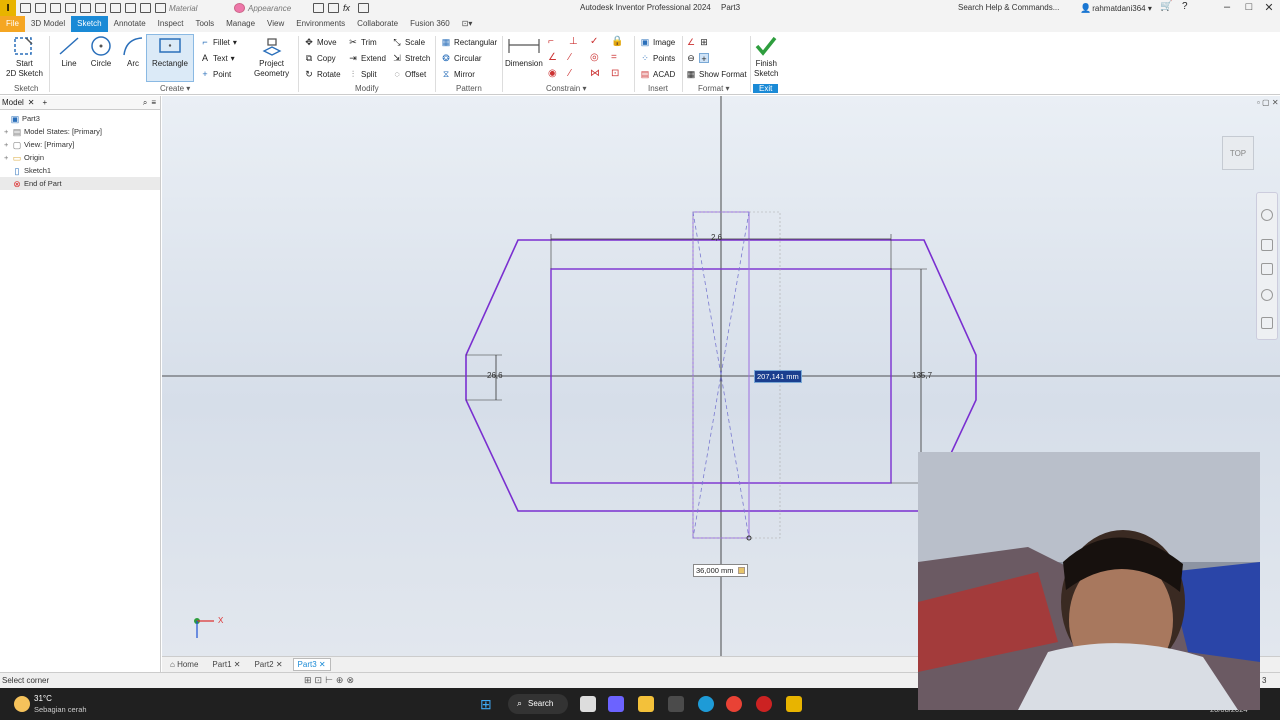 This screenshot has height=720, width=1280. Describe the element at coordinates (720, 570) in the screenshot. I see `dynamic-input-width: 36,000 mm` at that location.